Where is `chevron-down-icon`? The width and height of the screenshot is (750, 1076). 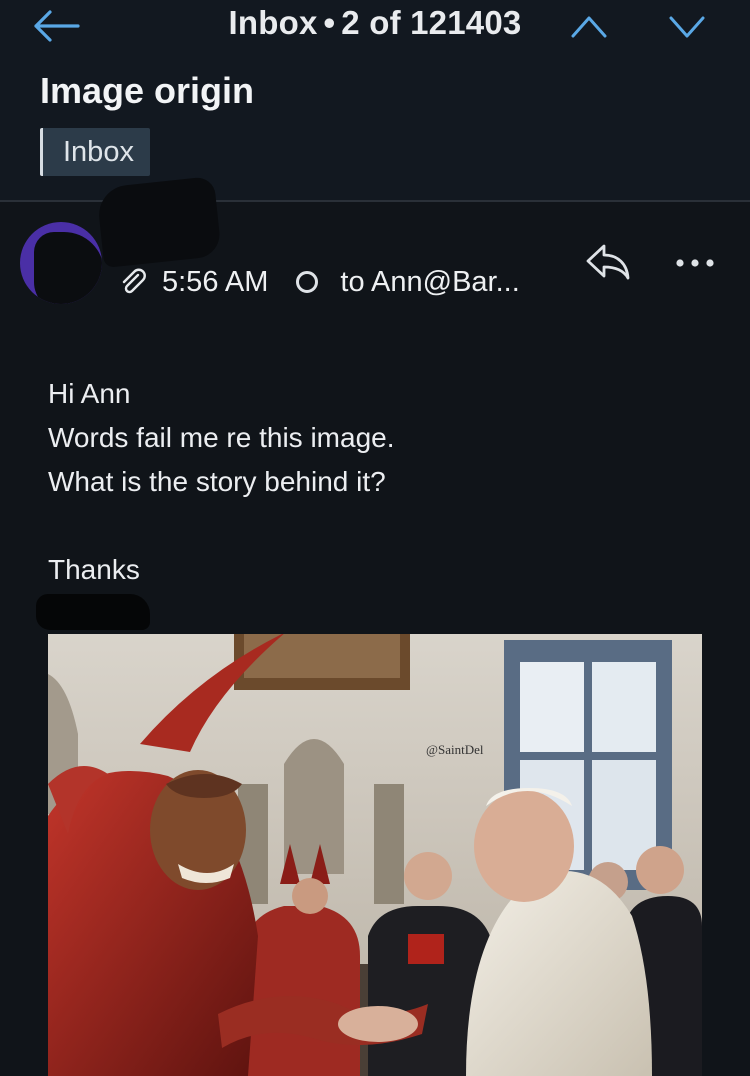
chevron-down-icon is located at coordinates (687, 27).